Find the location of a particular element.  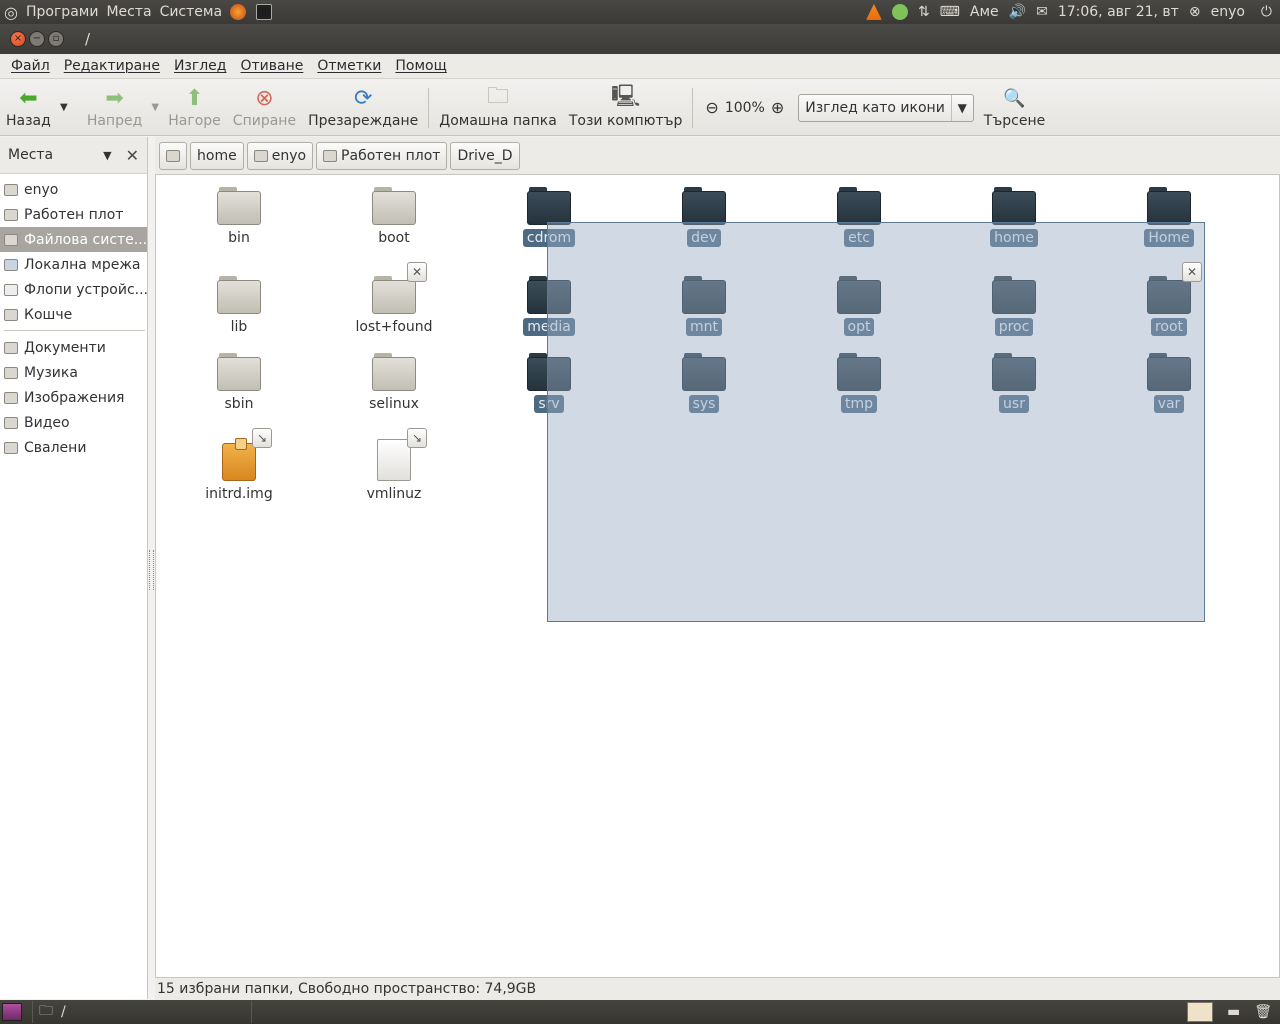

file-item: initrd.img is located at coordinates (239, 470).